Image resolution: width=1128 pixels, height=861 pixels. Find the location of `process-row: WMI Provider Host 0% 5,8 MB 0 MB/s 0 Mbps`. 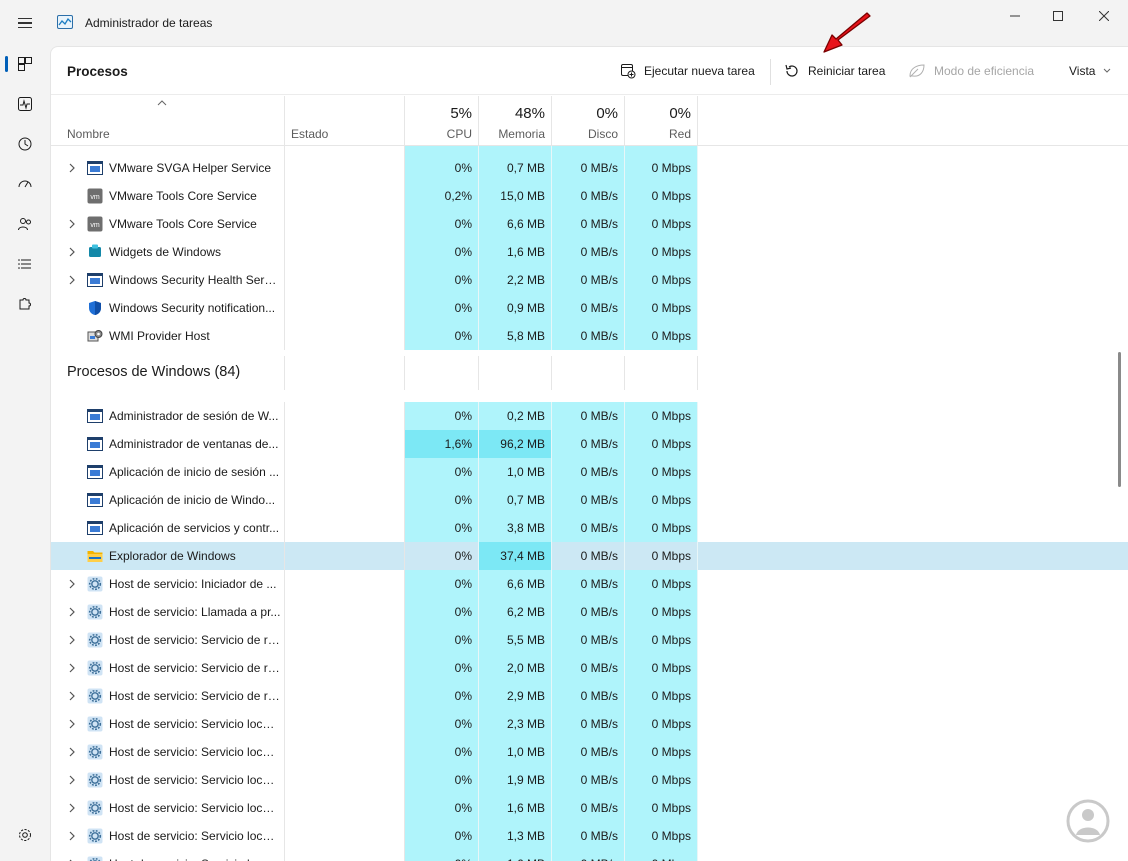

process-row: WMI Provider Host 0% 5,8 MB 0 MB/s 0 Mbps is located at coordinates (589, 336).